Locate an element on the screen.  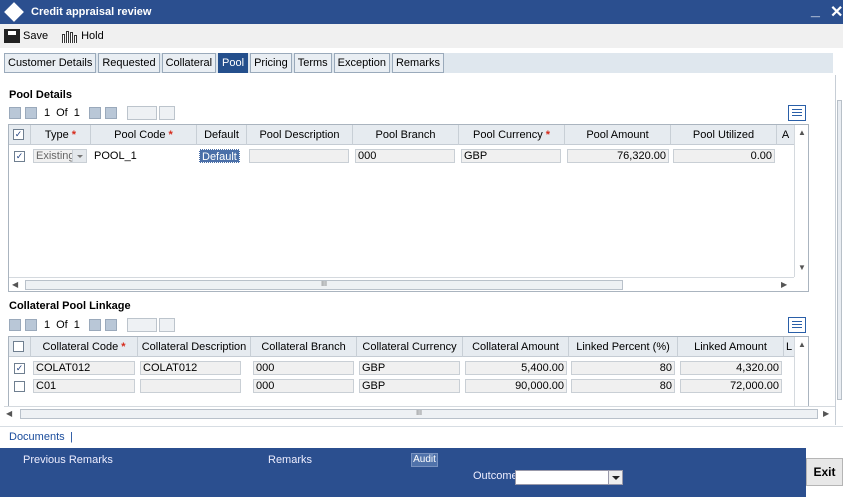
collateral-amount-field: 90,000.00 is located at coordinates (516, 386).